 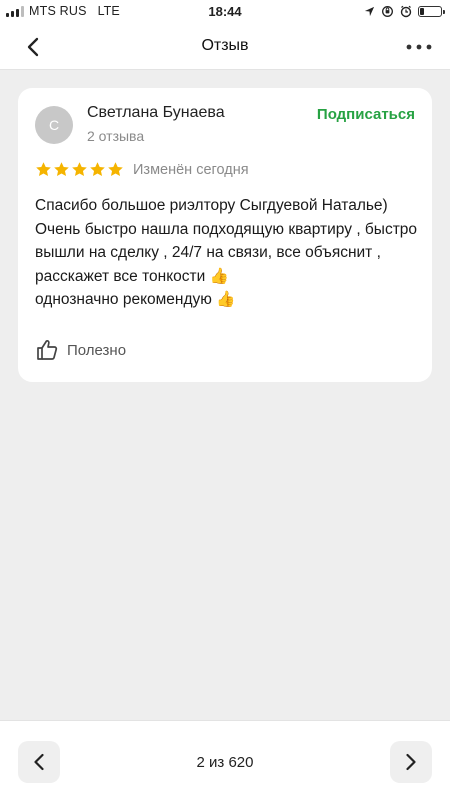 What do you see at coordinates (116, 136) in the screenshot?
I see `author-review-count: 2 отзыва` at bounding box center [116, 136].